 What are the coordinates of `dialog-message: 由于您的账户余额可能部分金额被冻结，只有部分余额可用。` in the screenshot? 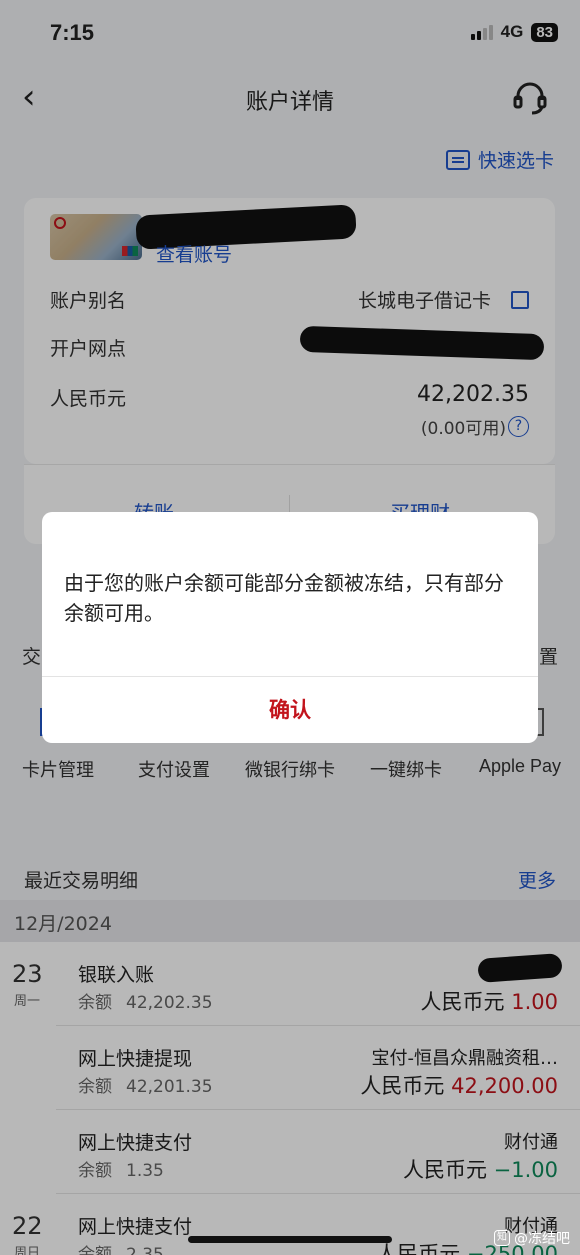 It's located at (284, 598).